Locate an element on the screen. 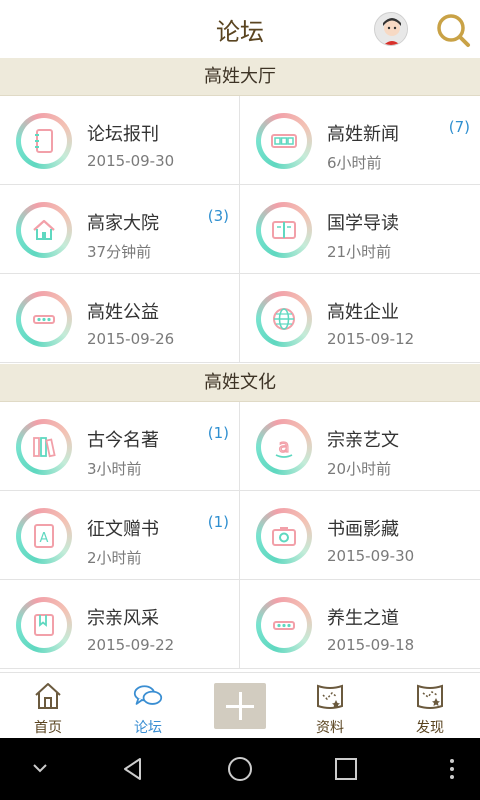 The image size is (480, 800). bookmark-icon is located at coordinates (44, 625).